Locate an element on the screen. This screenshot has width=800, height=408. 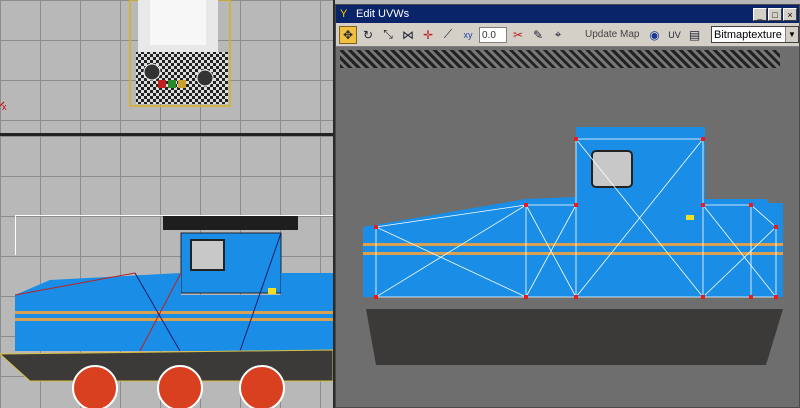
mirror-icon: ⋈ is located at coordinates (408, 35).